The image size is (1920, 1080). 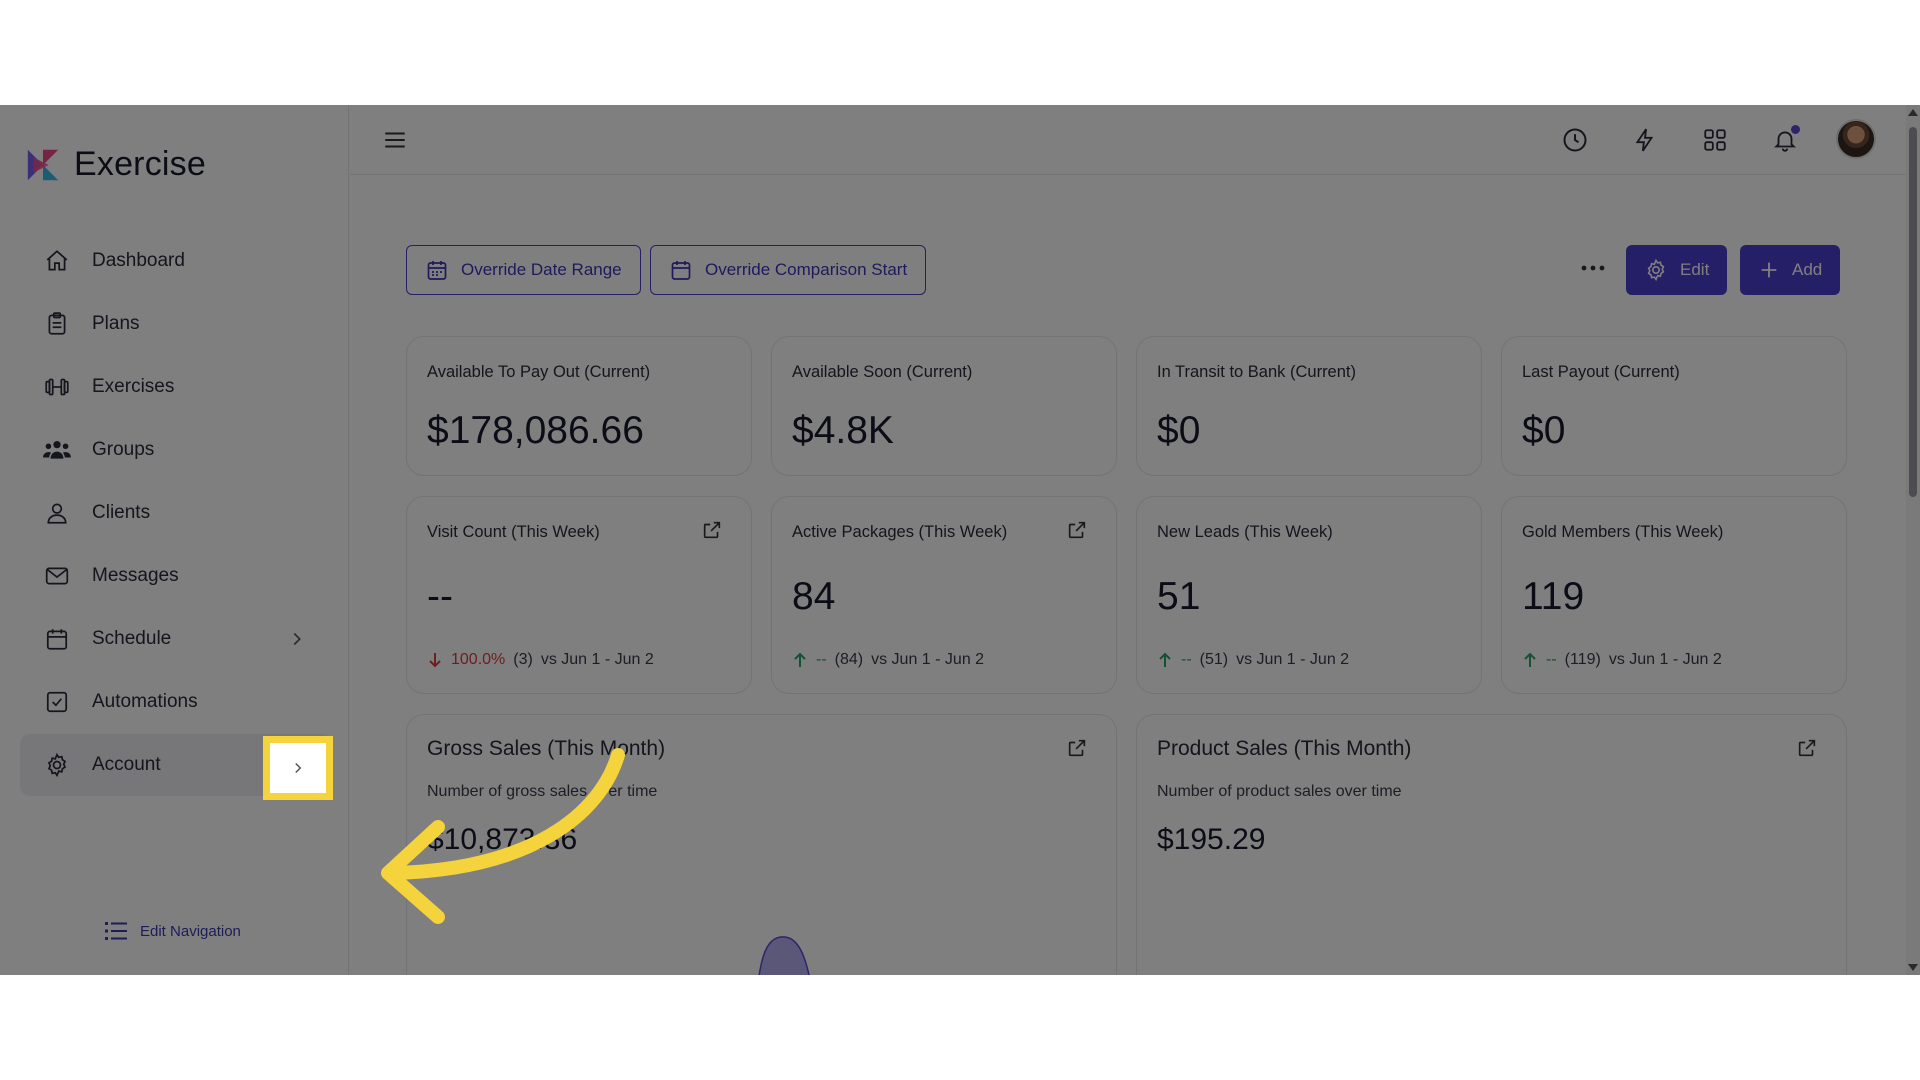 What do you see at coordinates (395, 140) in the screenshot?
I see `menu-icon` at bounding box center [395, 140].